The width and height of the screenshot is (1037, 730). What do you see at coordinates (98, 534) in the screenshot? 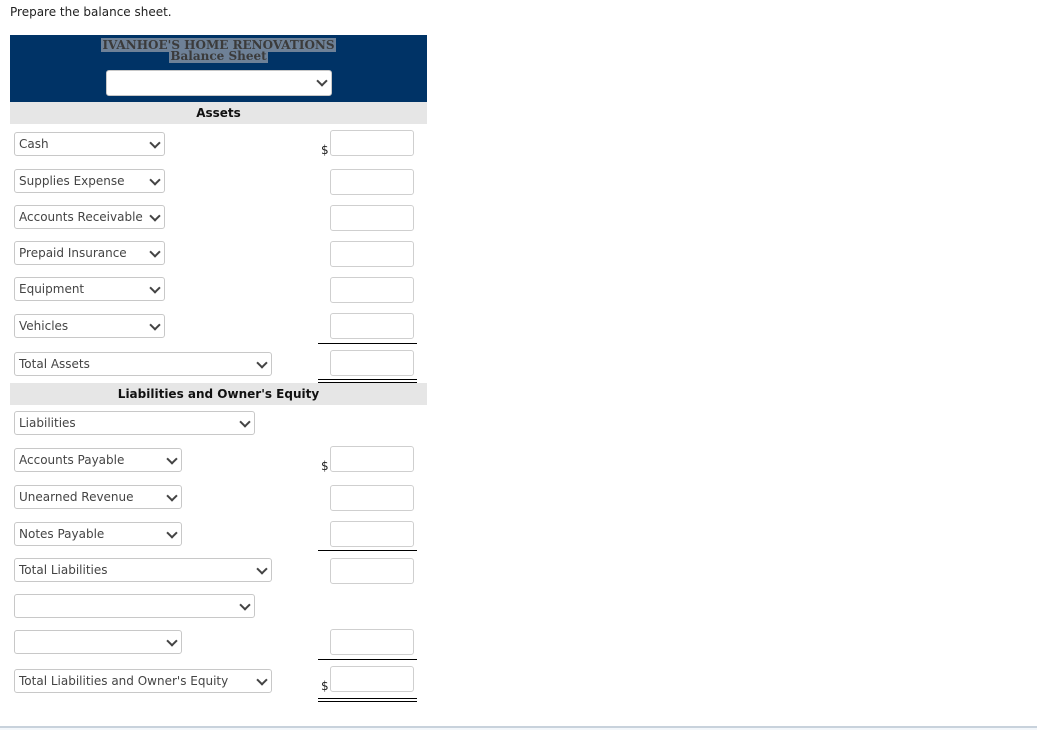
I see `account-select-notes-payable: Notes Payable` at bounding box center [98, 534].